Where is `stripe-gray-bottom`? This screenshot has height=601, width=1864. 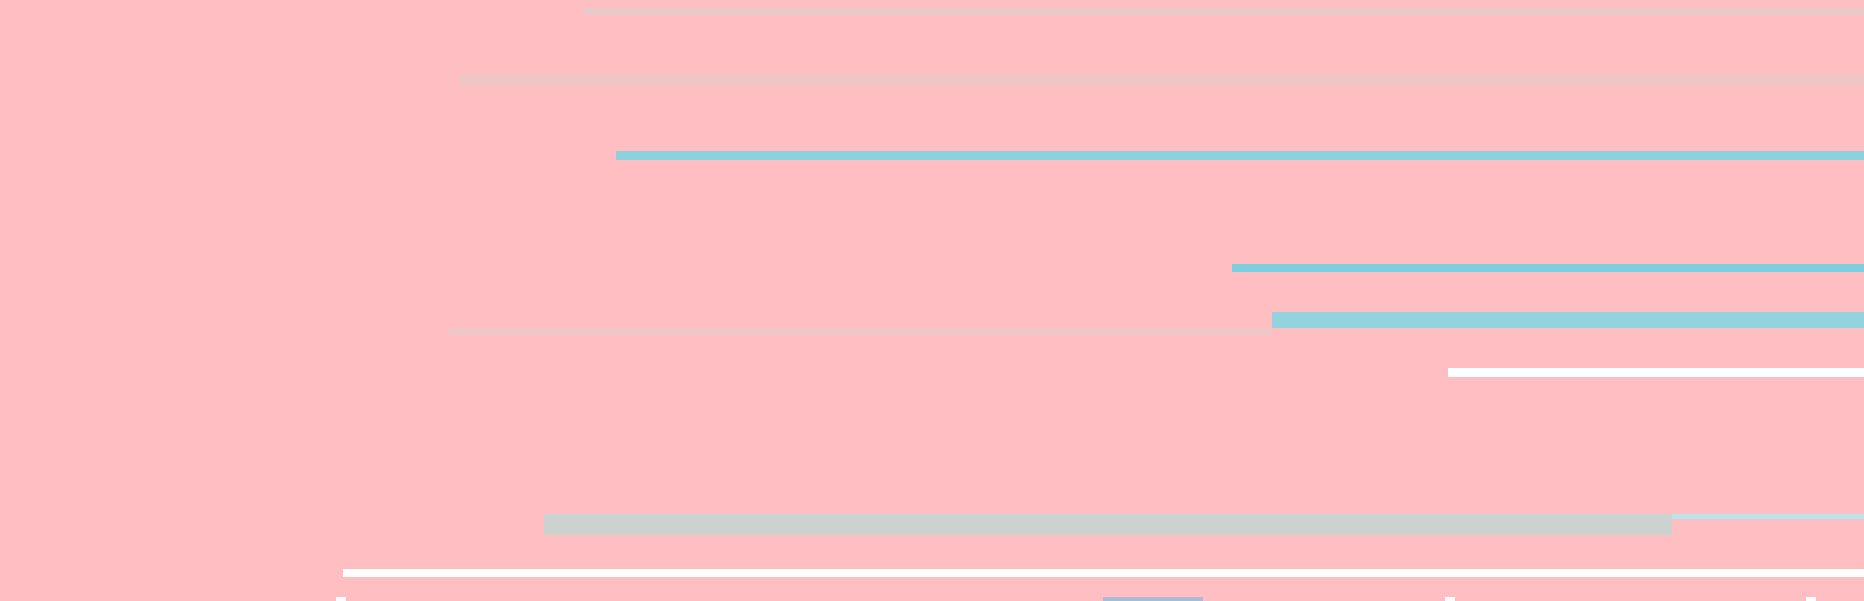 stripe-gray-bottom is located at coordinates (1108, 524).